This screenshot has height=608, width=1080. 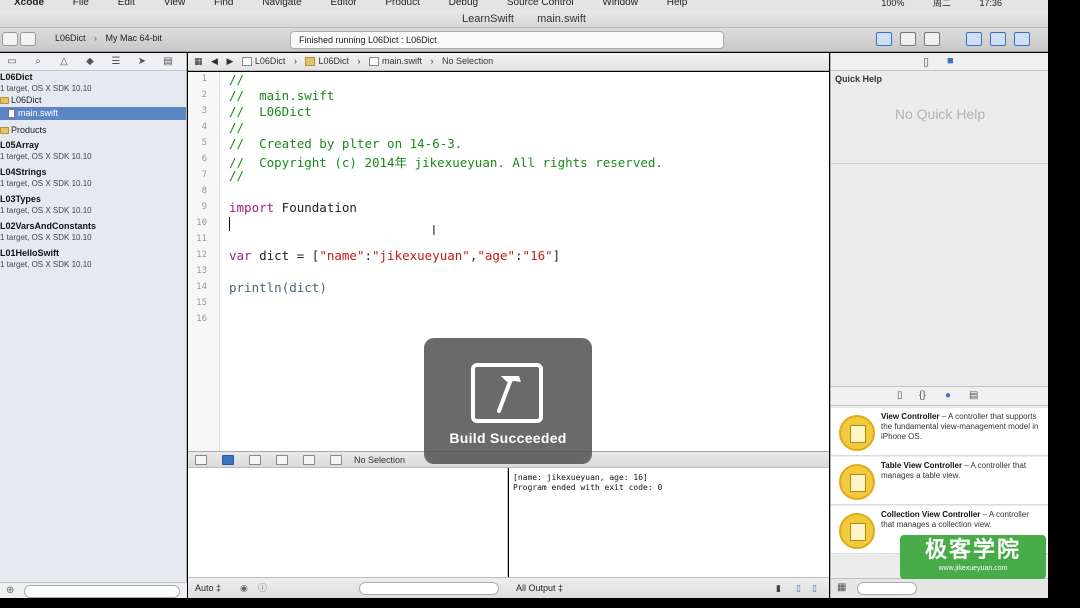 What do you see at coordinates (887, 588) in the screenshot?
I see `library-filter-input` at bounding box center [887, 588].